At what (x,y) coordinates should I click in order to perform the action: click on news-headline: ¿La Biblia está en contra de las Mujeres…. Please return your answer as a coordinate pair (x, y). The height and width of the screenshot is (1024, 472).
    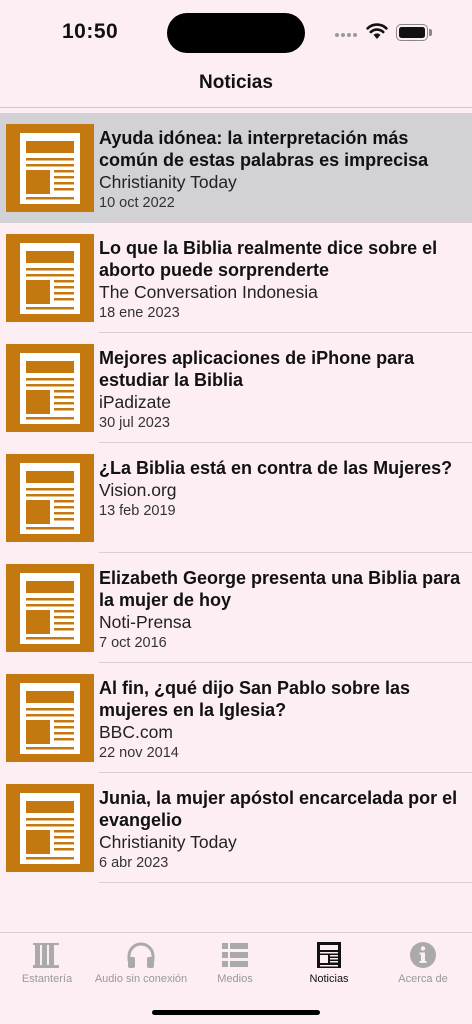
    Looking at the image, I should click on (276, 468).